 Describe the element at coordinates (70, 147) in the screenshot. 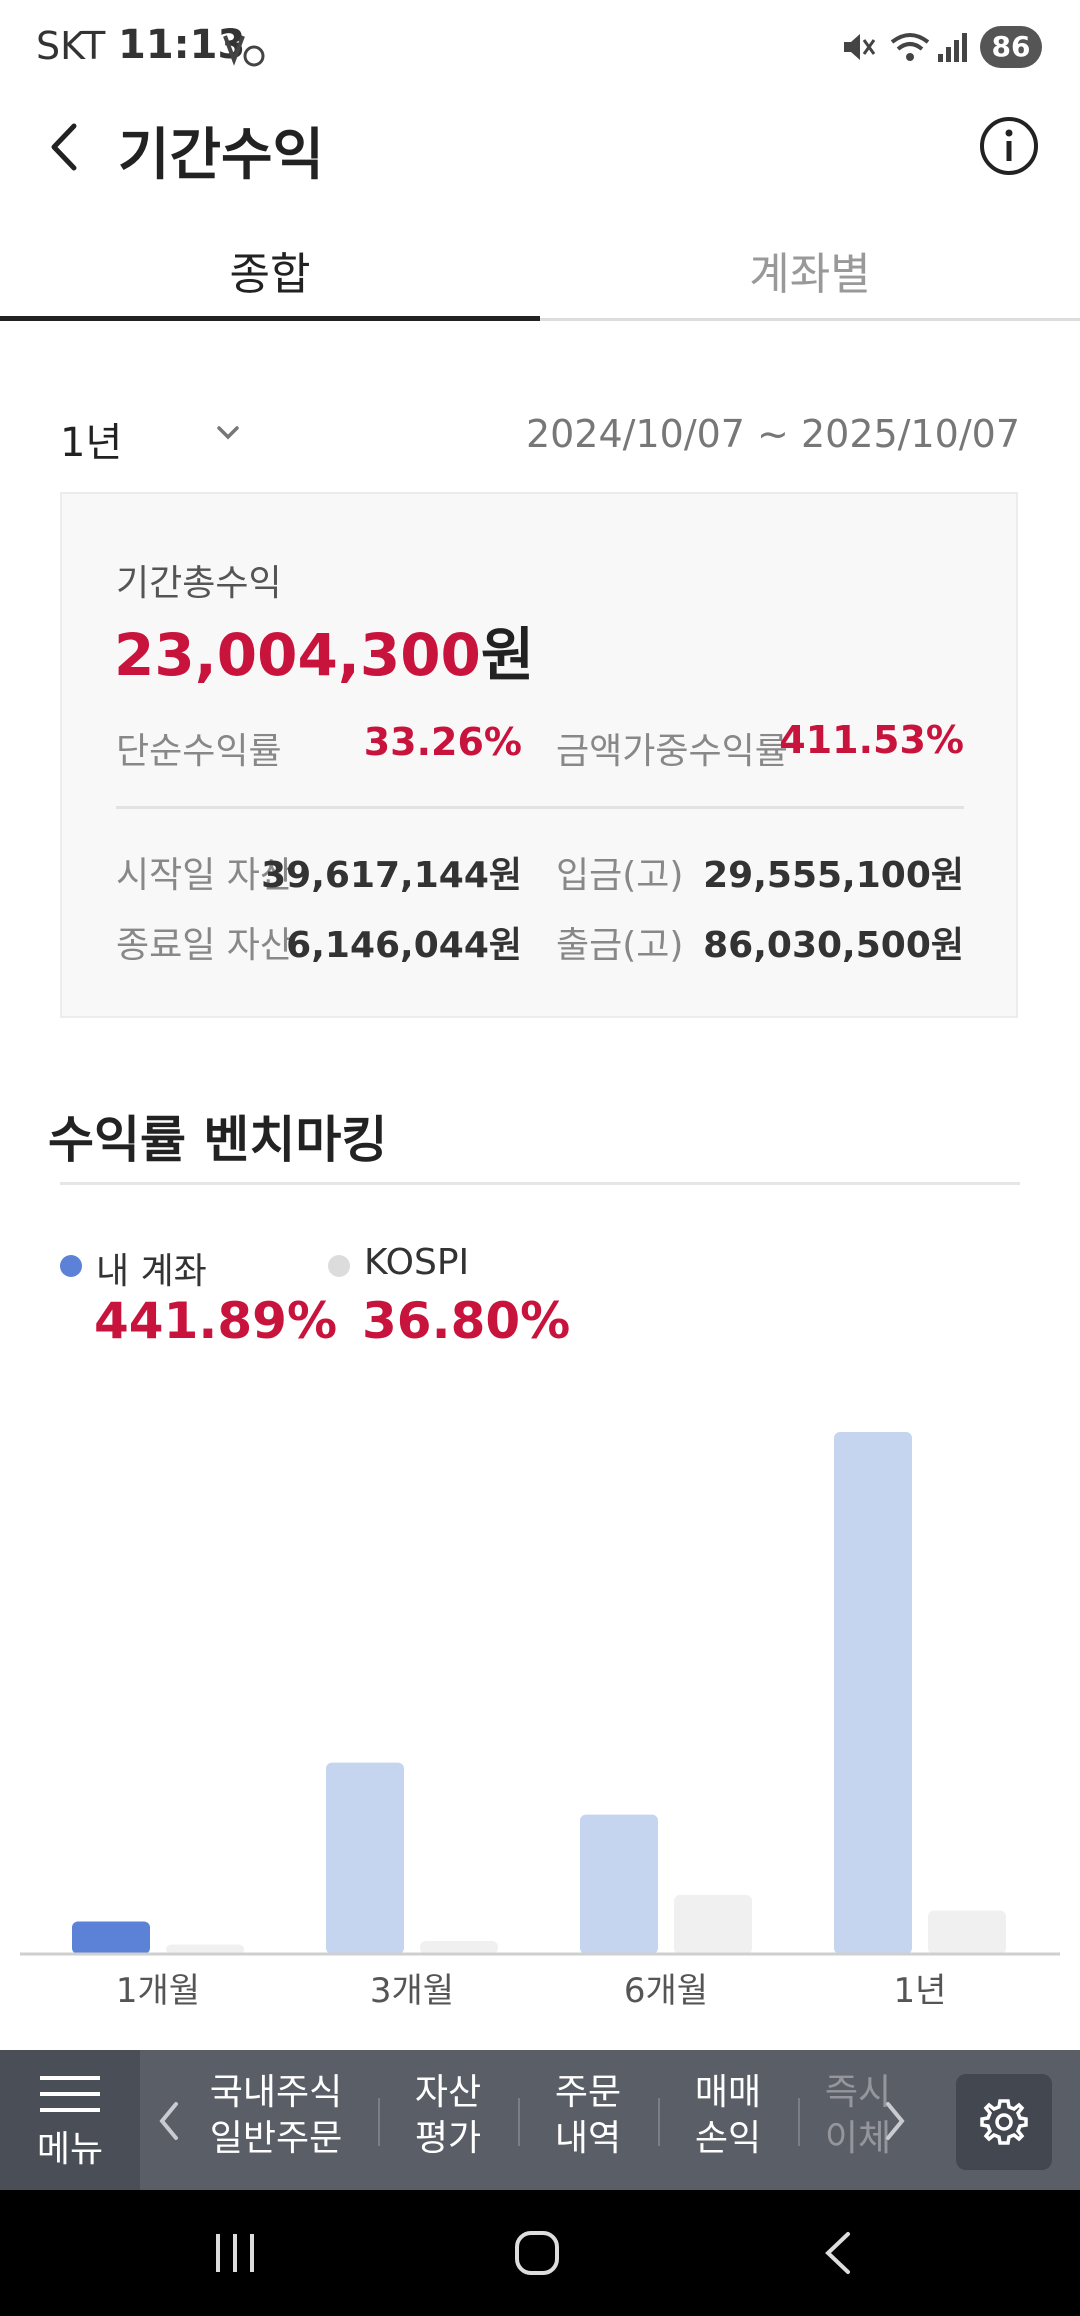

I see `back-icon` at that location.